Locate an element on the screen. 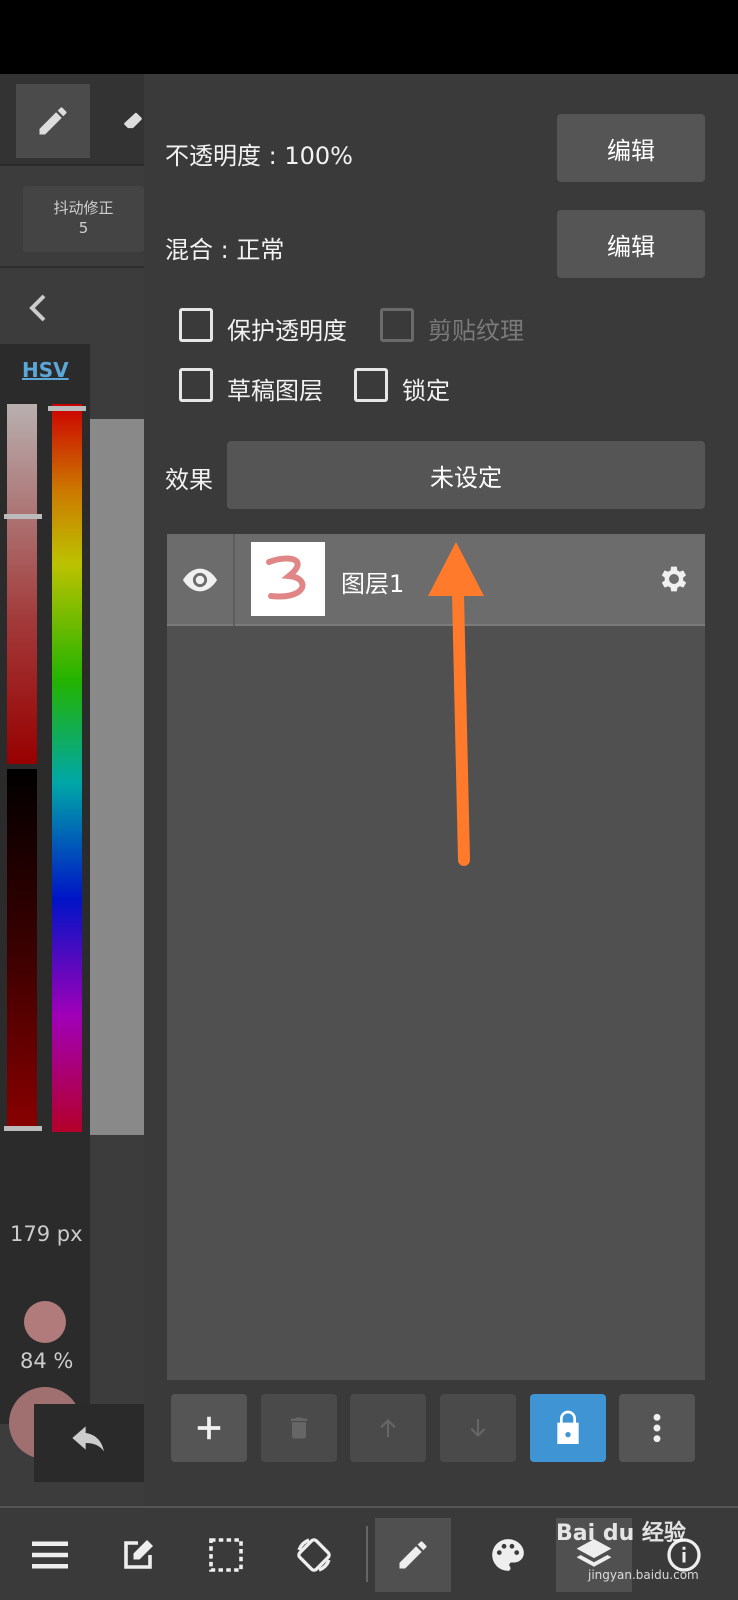 Image resolution: width=738 pixels, height=1600 pixels. protect-alpha-label: 保护透明度 is located at coordinates (287, 331).